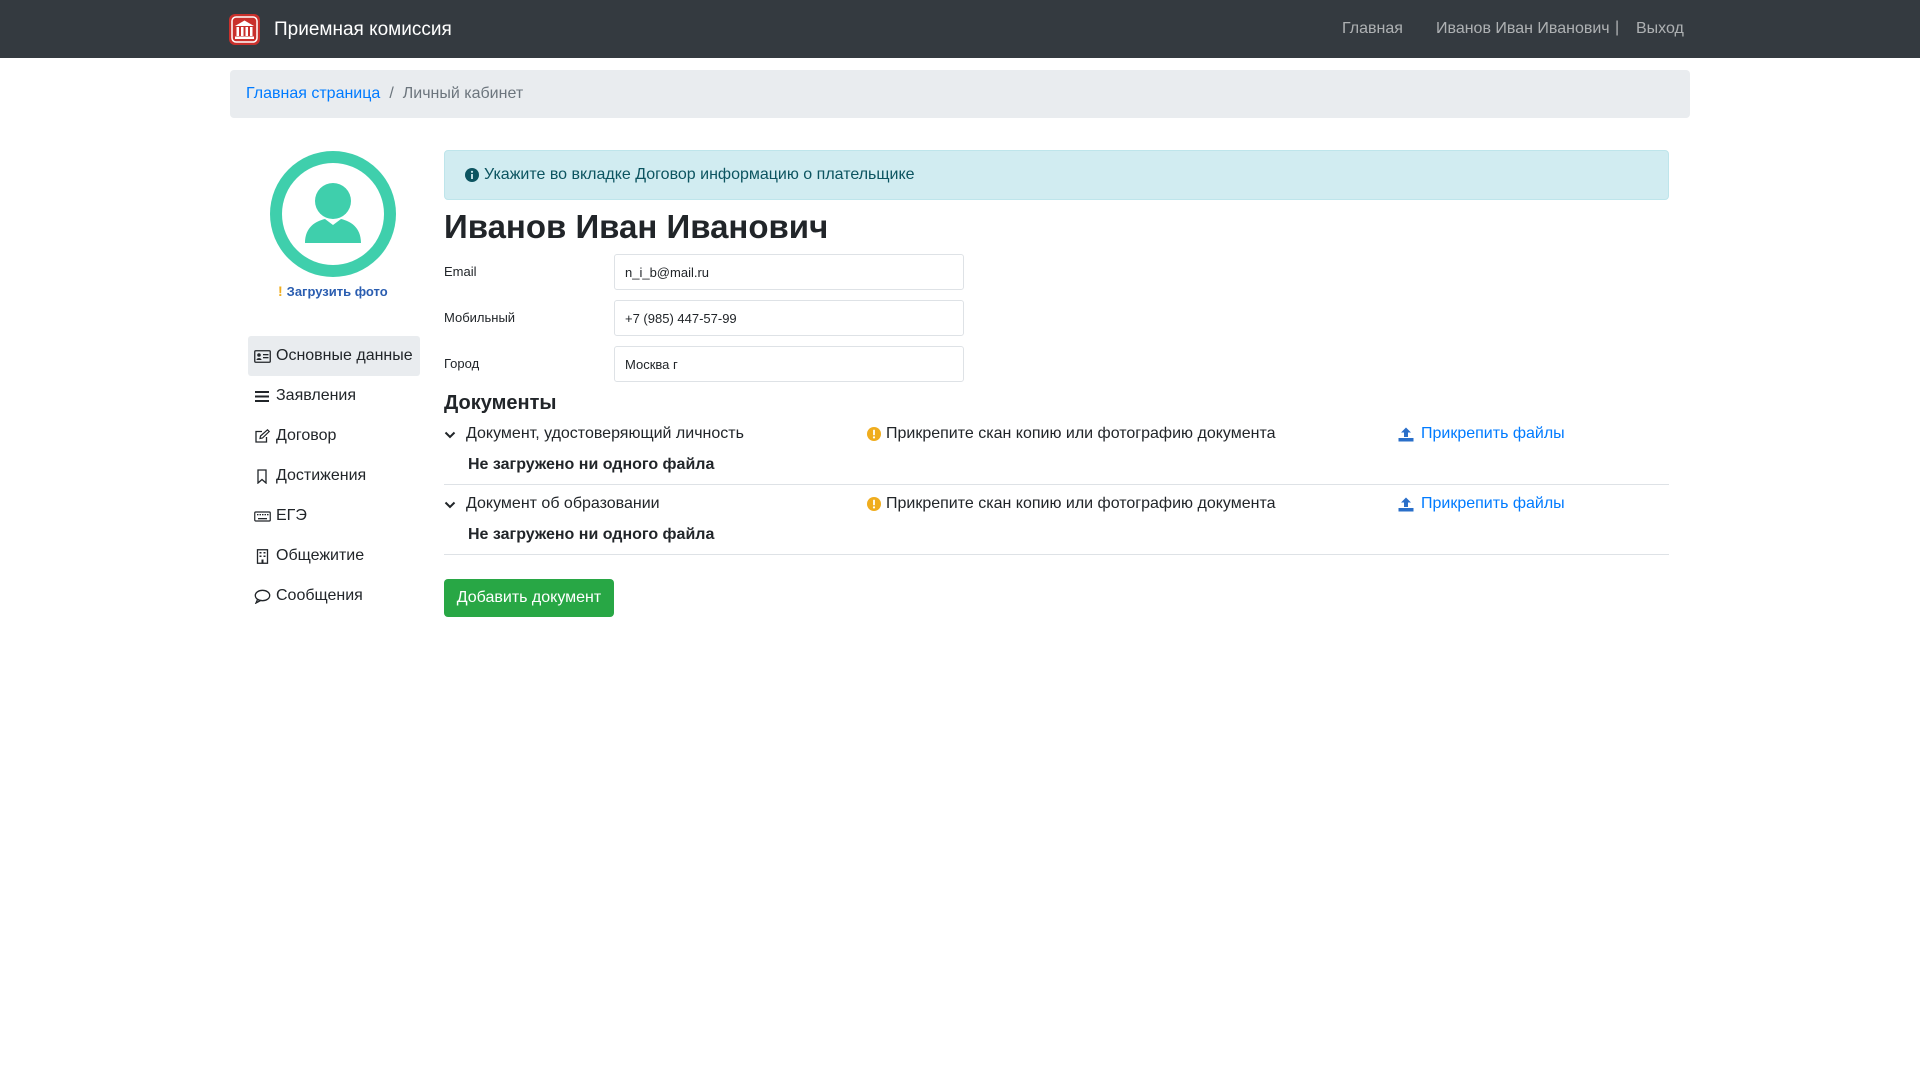 This screenshot has width=1920, height=1080. What do you see at coordinates (563, 504) in the screenshot?
I see `document-title-education: Документ об образовании` at bounding box center [563, 504].